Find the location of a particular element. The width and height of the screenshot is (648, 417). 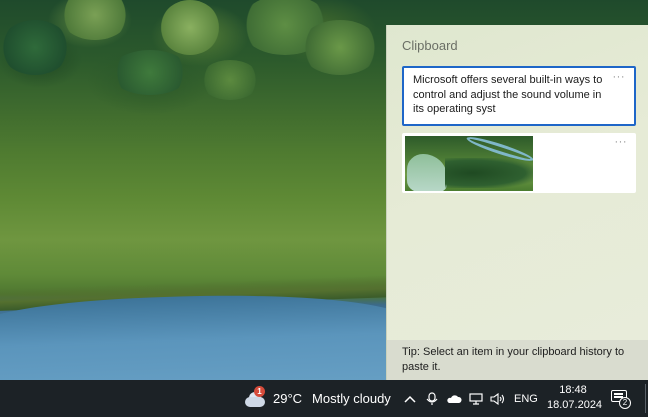

weather-badge: 1 is located at coordinates (259, 391).